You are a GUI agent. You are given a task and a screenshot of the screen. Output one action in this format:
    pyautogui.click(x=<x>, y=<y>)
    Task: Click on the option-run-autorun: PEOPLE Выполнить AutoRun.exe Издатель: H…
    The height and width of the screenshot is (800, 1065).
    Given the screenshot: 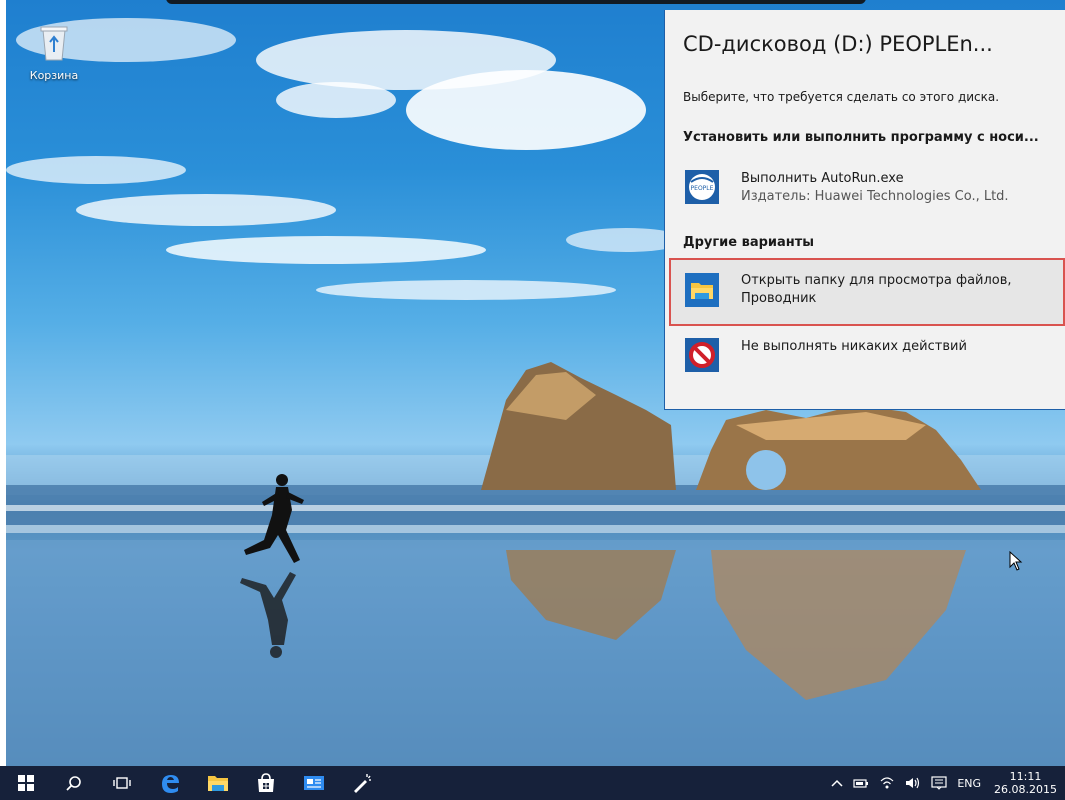 What is the action you would take?
    pyautogui.click(x=867, y=189)
    